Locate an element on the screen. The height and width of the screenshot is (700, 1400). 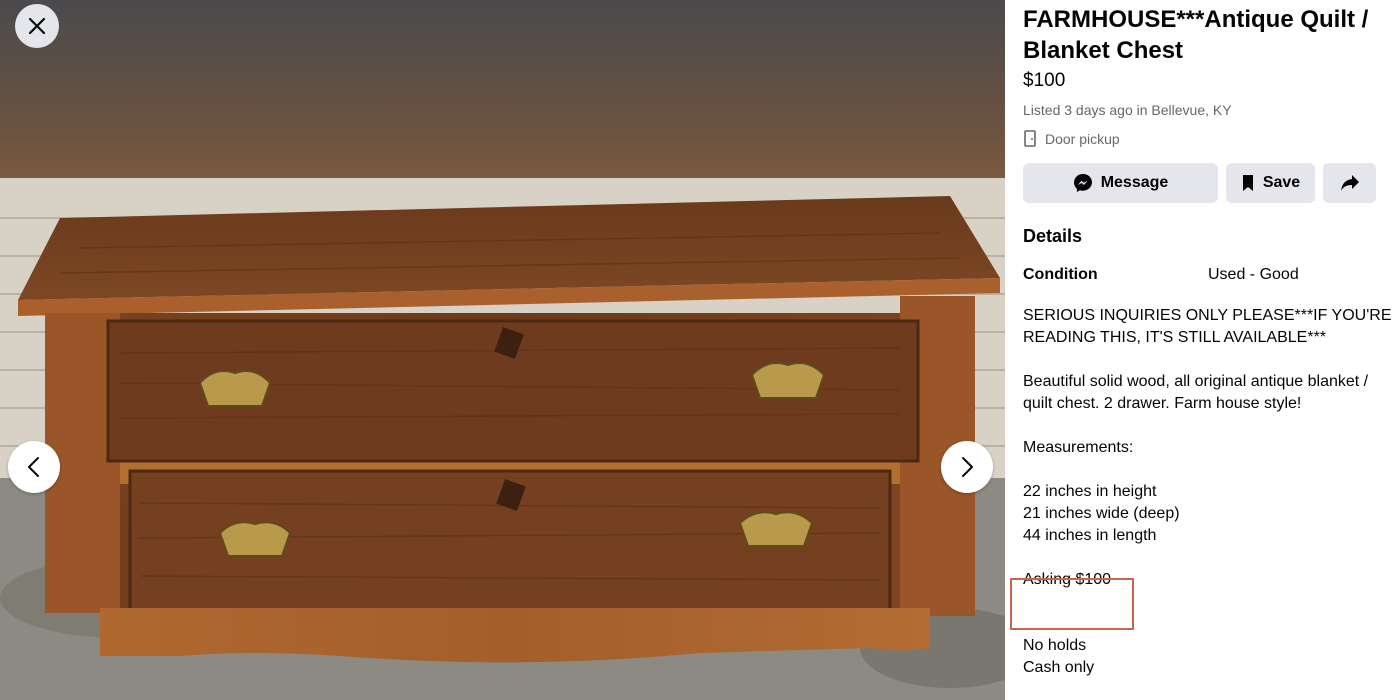
condition-label: Condition is located at coordinates (1060, 274).